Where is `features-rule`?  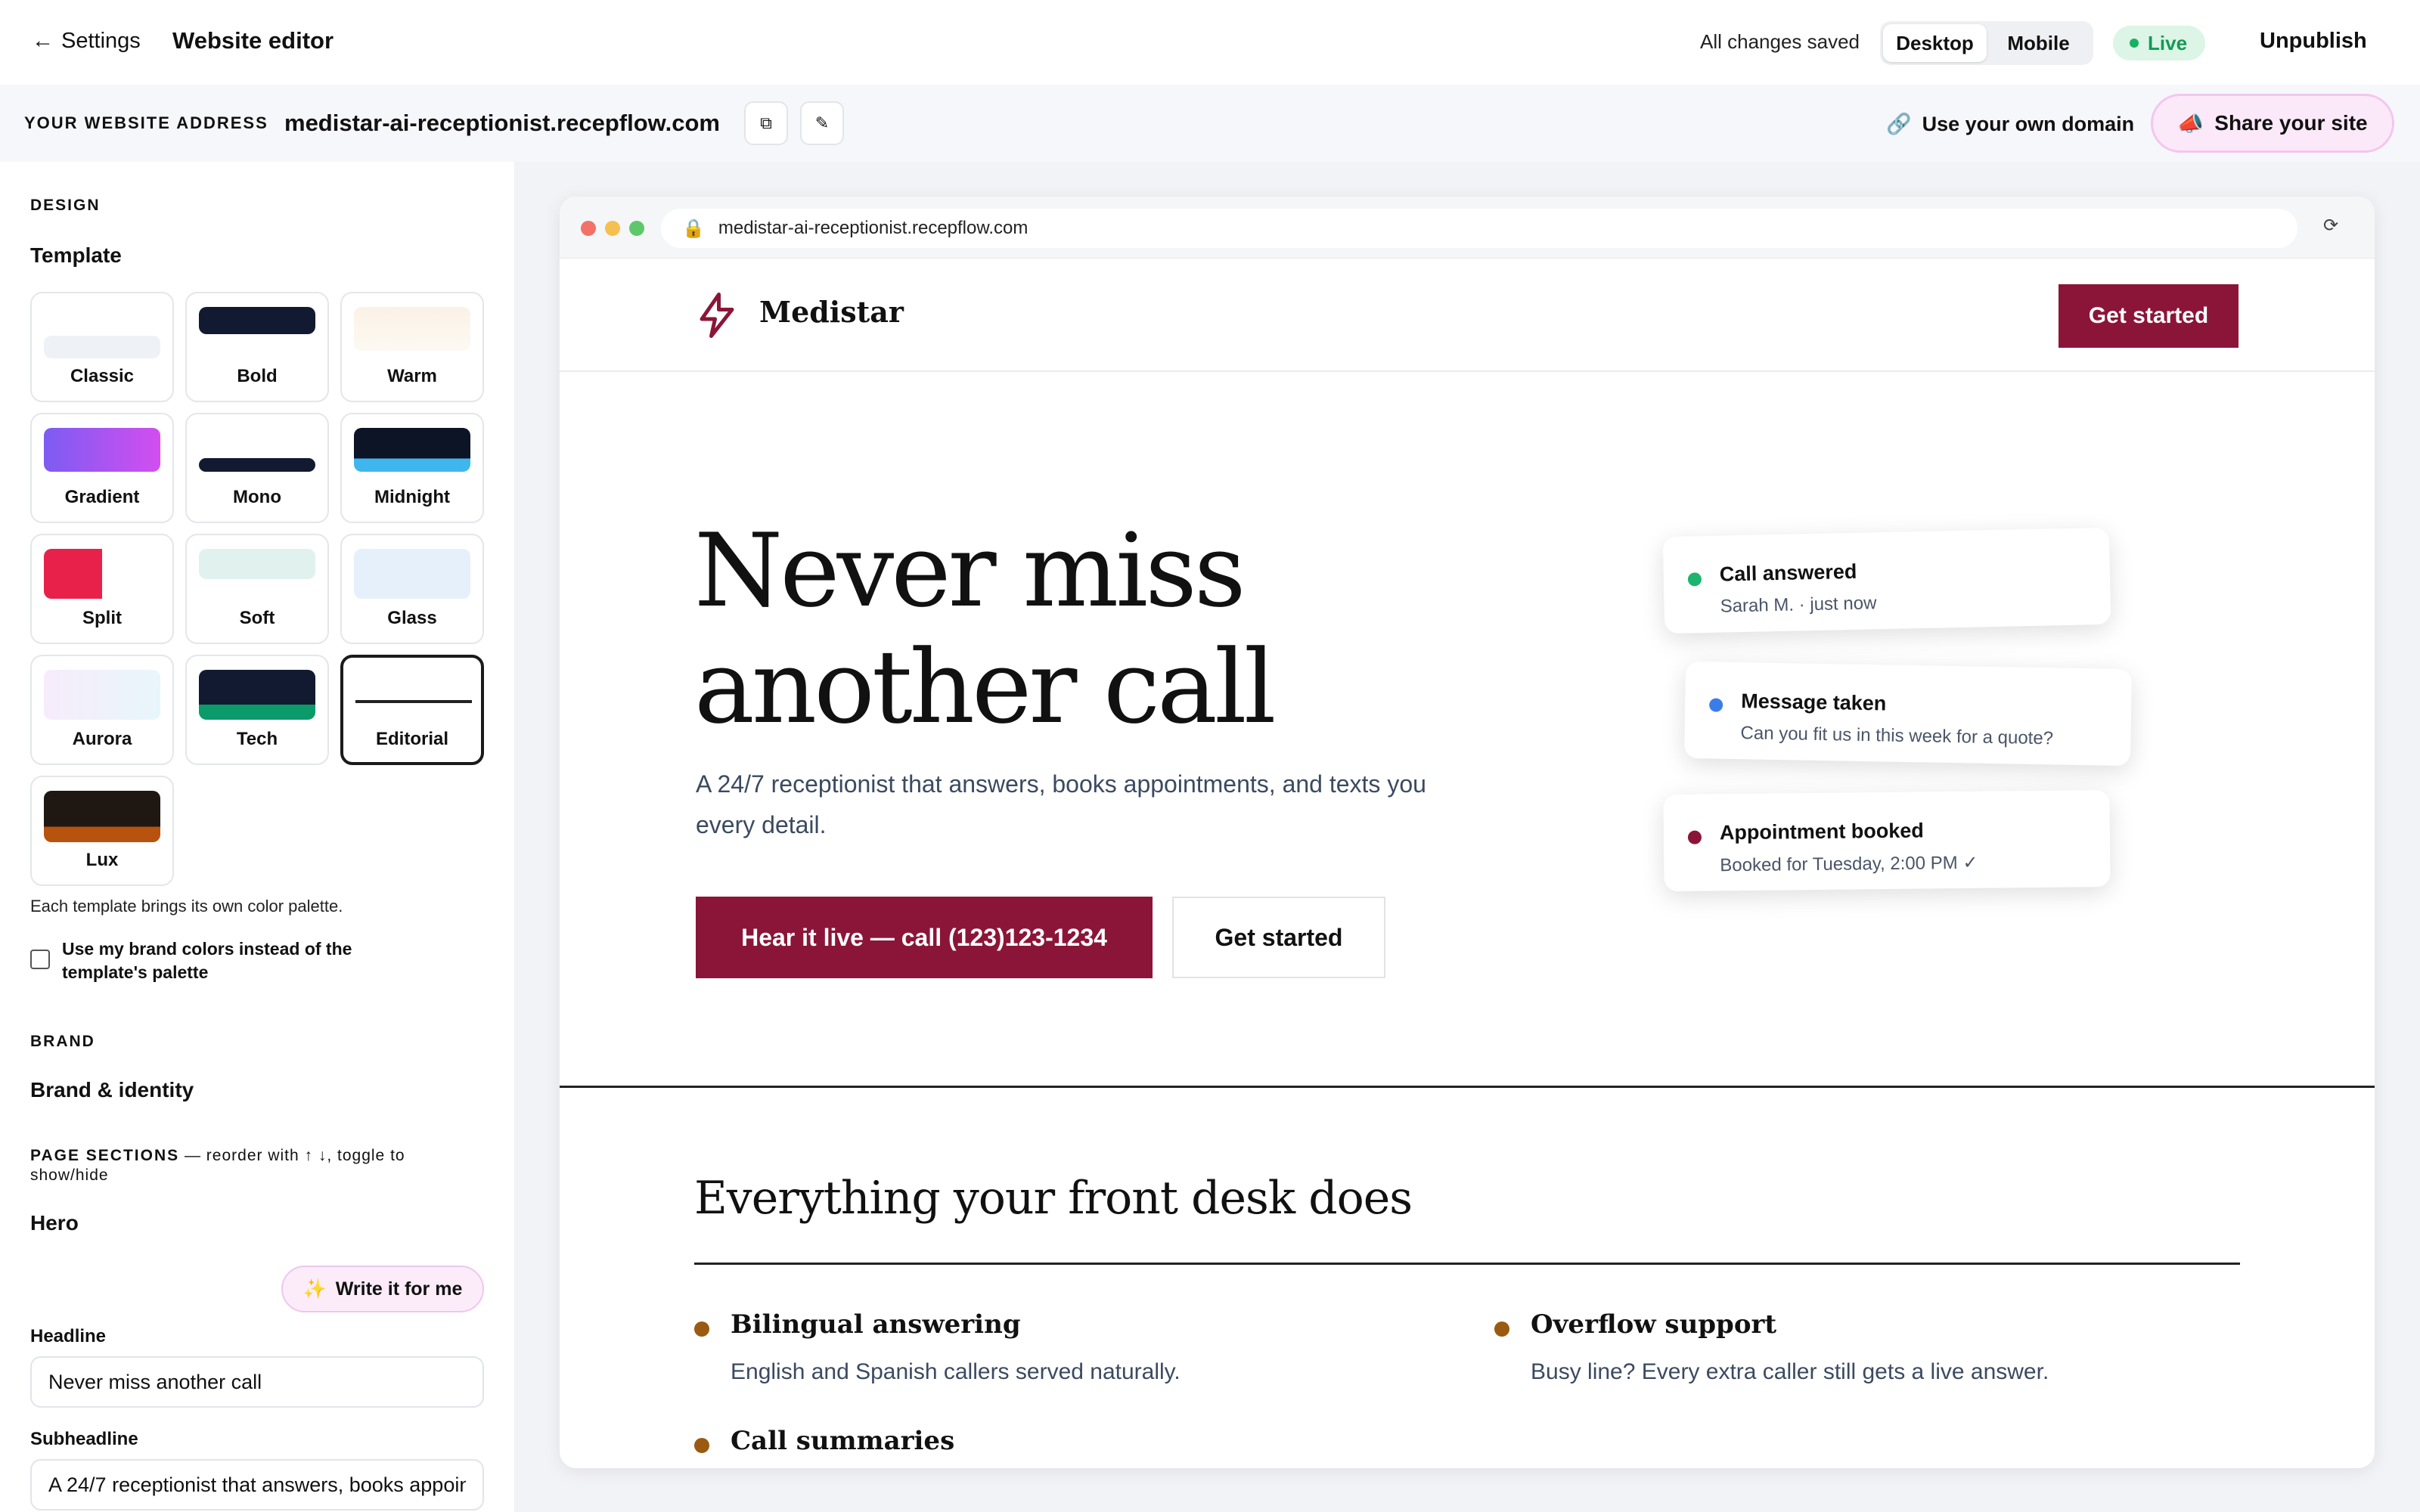 features-rule is located at coordinates (1467, 1264).